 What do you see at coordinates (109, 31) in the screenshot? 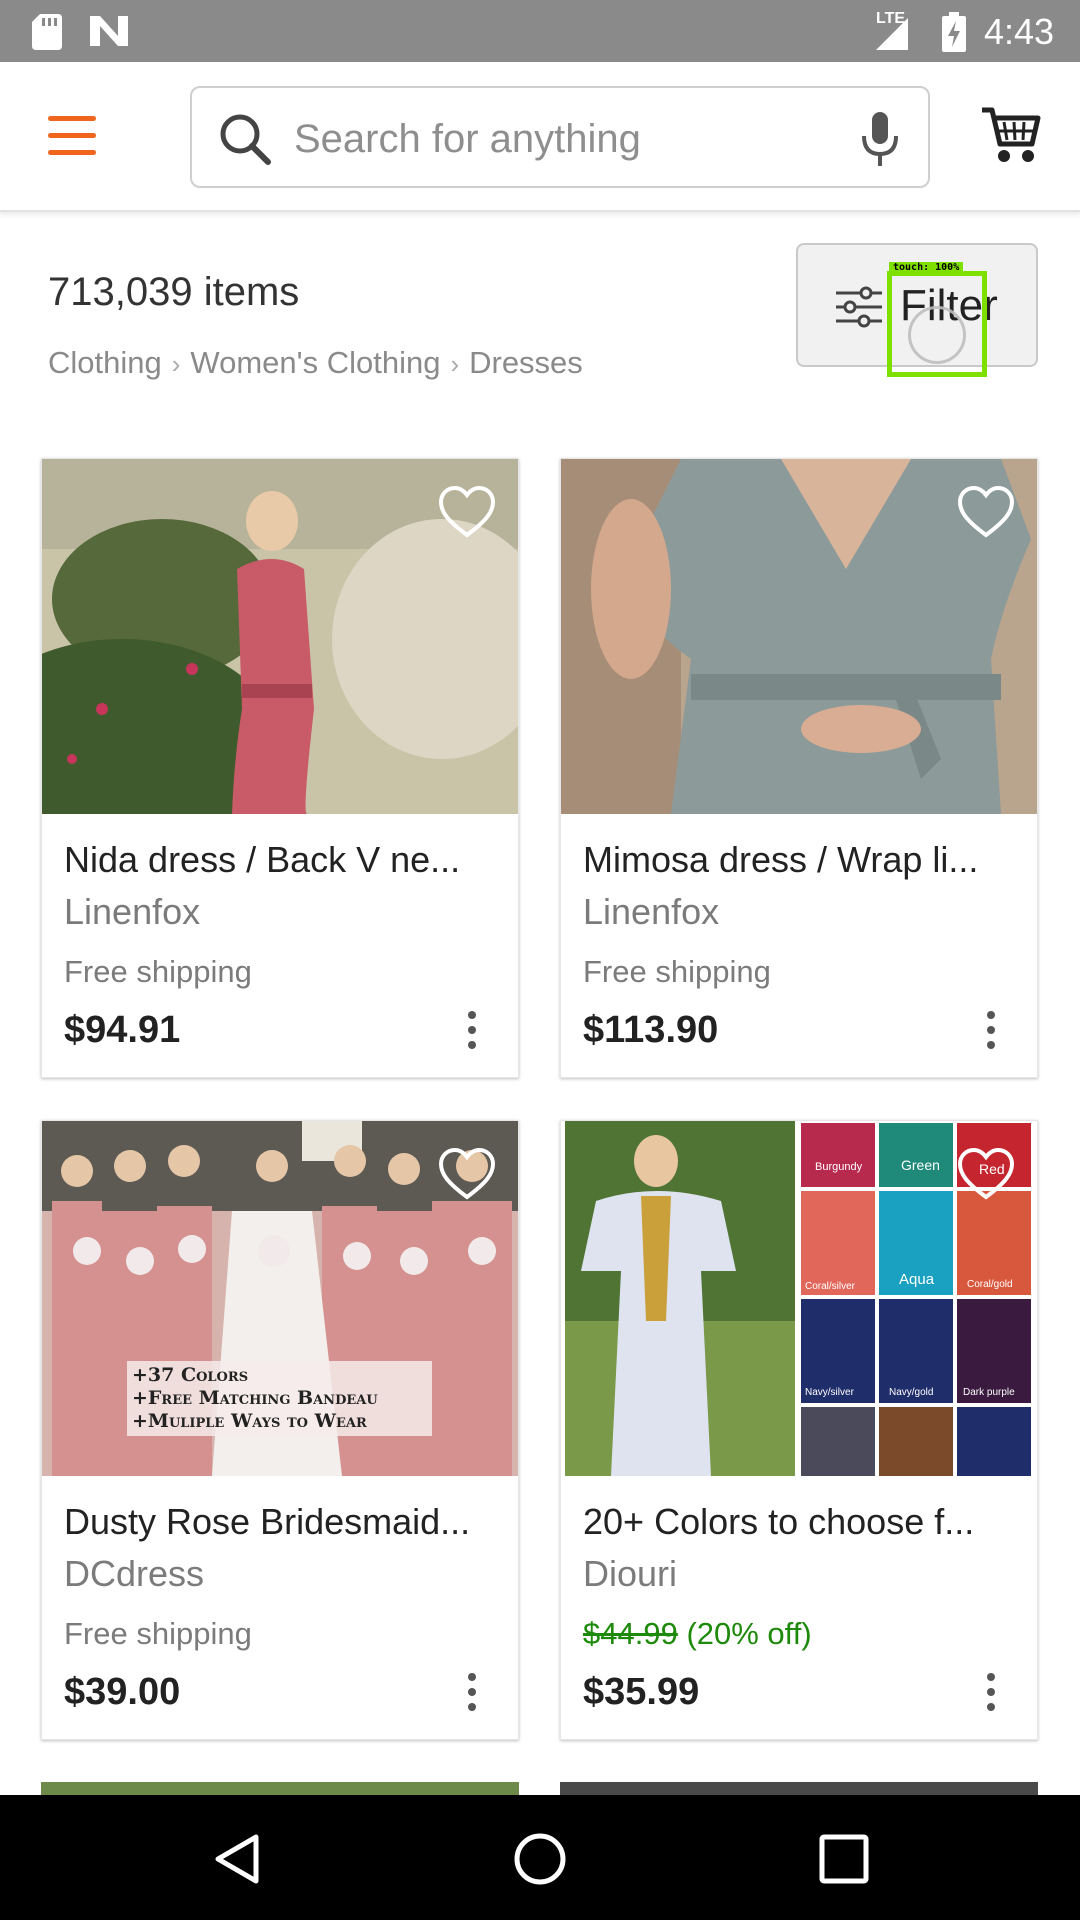
I see `n-logo-icon` at bounding box center [109, 31].